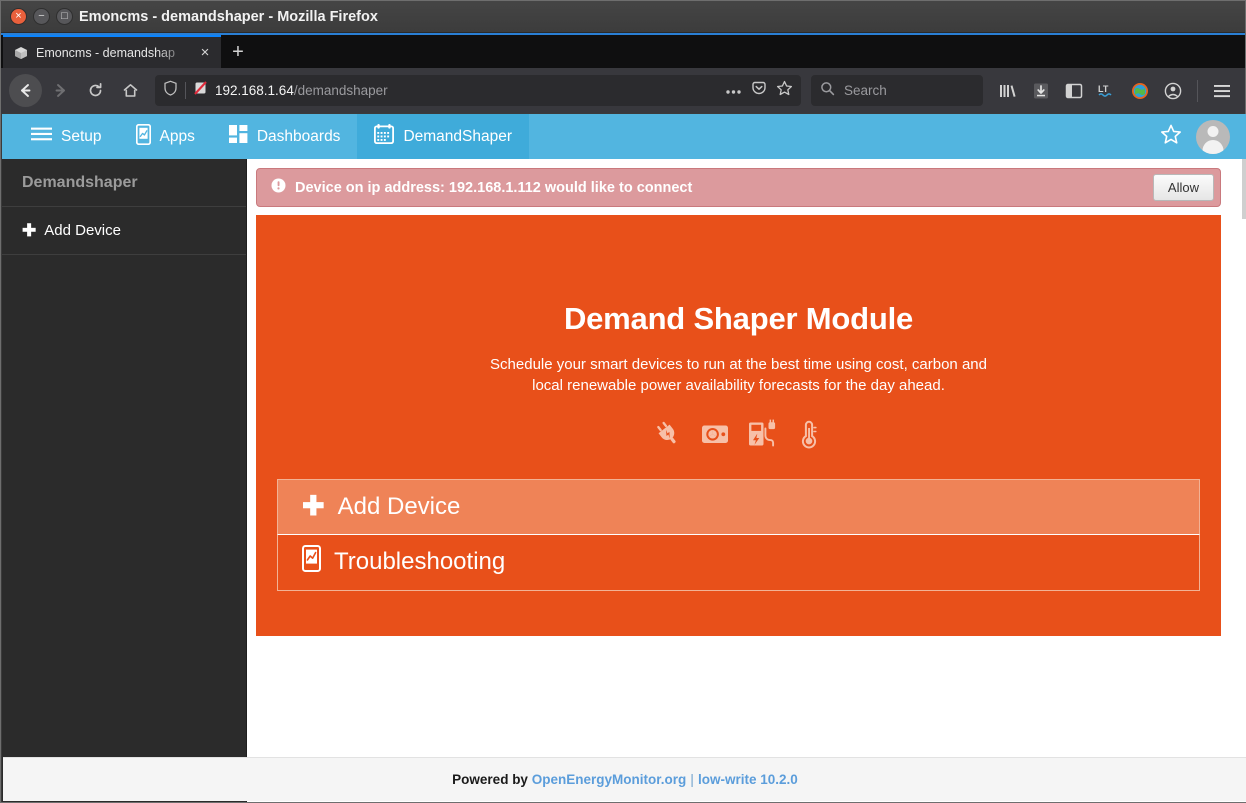  Describe the element at coordinates (228, 17) in the screenshot. I see `window-title: Emoncms - demandshaper - Mozilla Firefox` at that location.